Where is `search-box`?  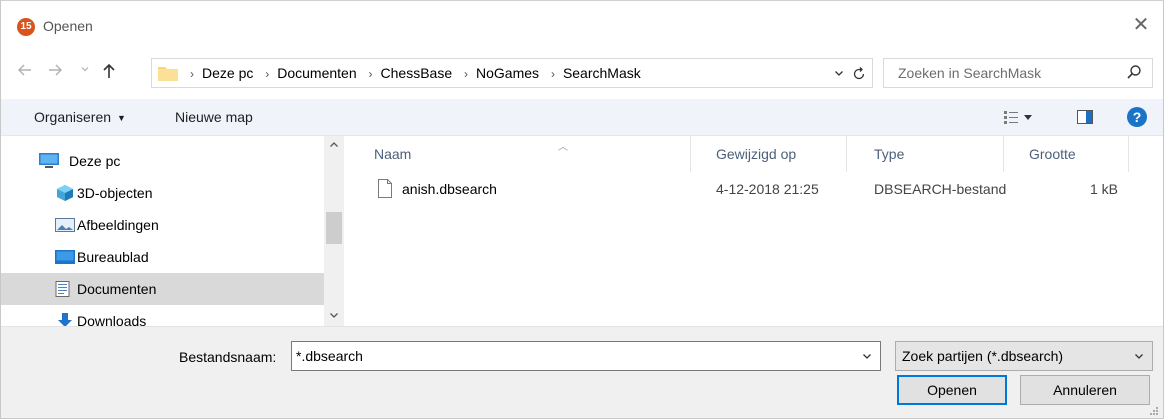 search-box is located at coordinates (1018, 73).